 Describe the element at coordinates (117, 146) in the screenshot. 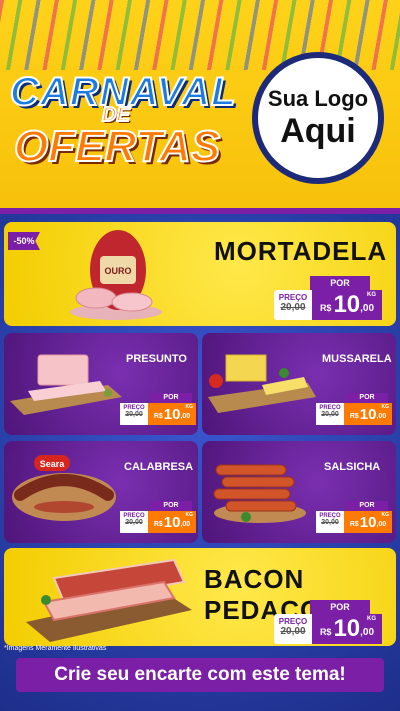

I see `title-line-3: OFERTAS` at that location.